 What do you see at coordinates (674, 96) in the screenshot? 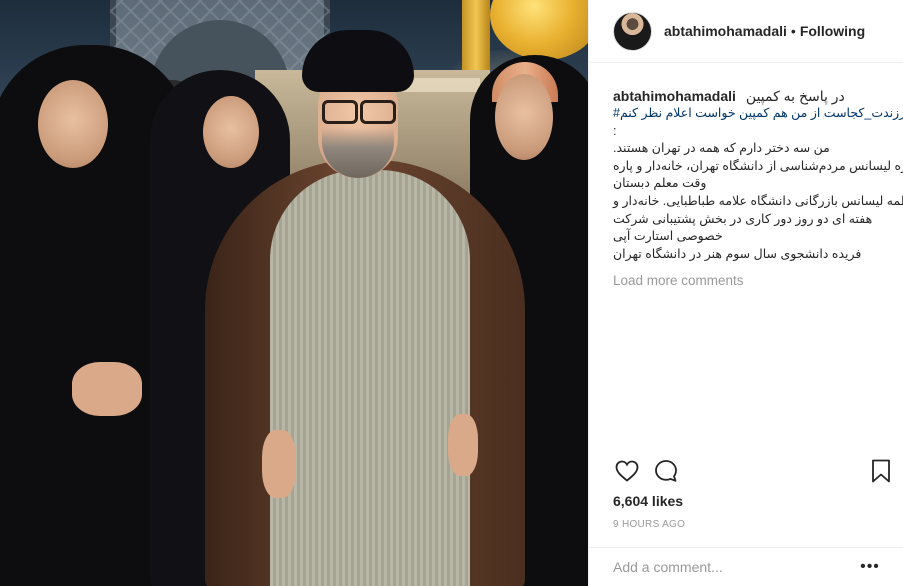
I see `caption-username-link: abtahimohamadali` at bounding box center [674, 96].